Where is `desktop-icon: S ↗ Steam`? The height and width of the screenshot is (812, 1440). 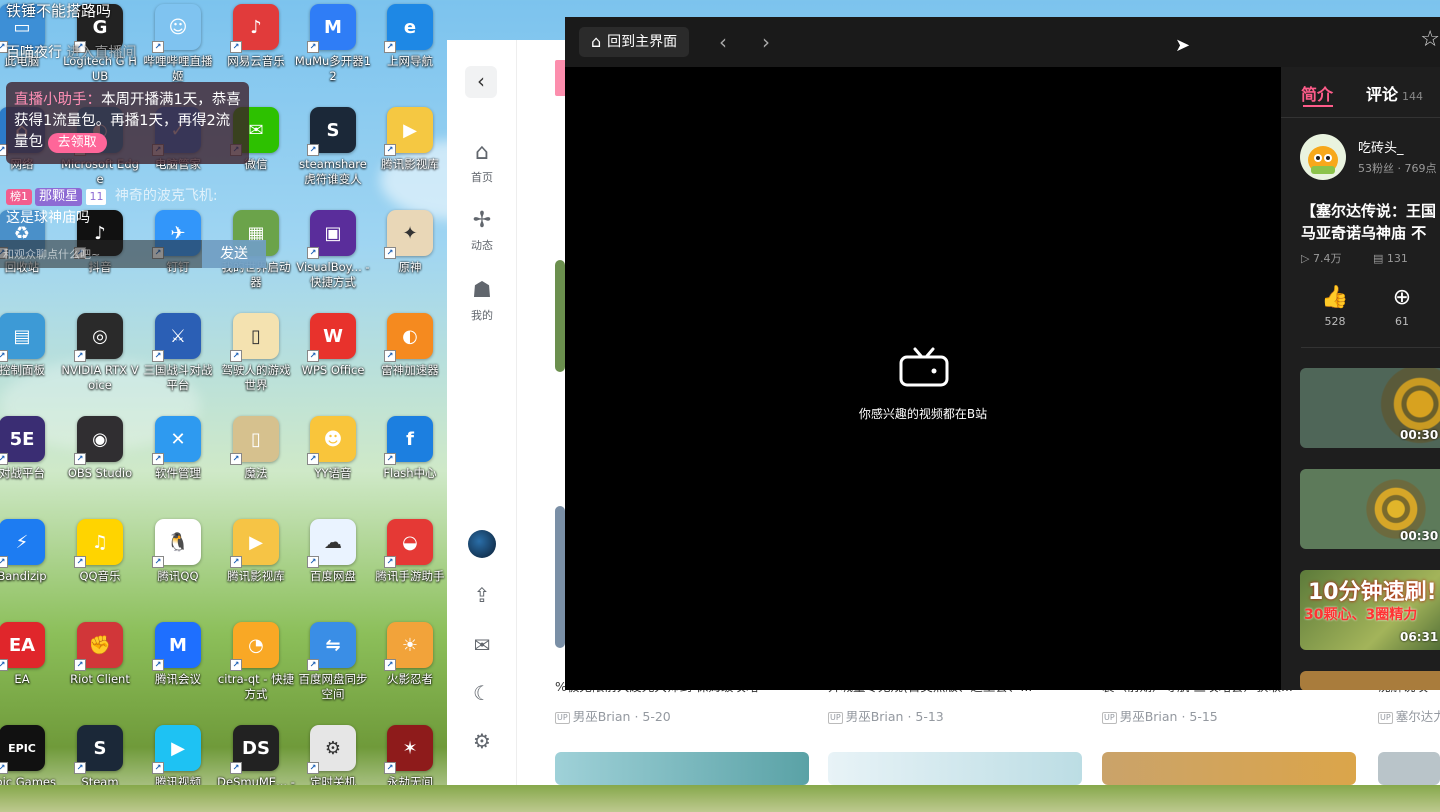 desktop-icon: S ↗ Steam is located at coordinates (100, 757).